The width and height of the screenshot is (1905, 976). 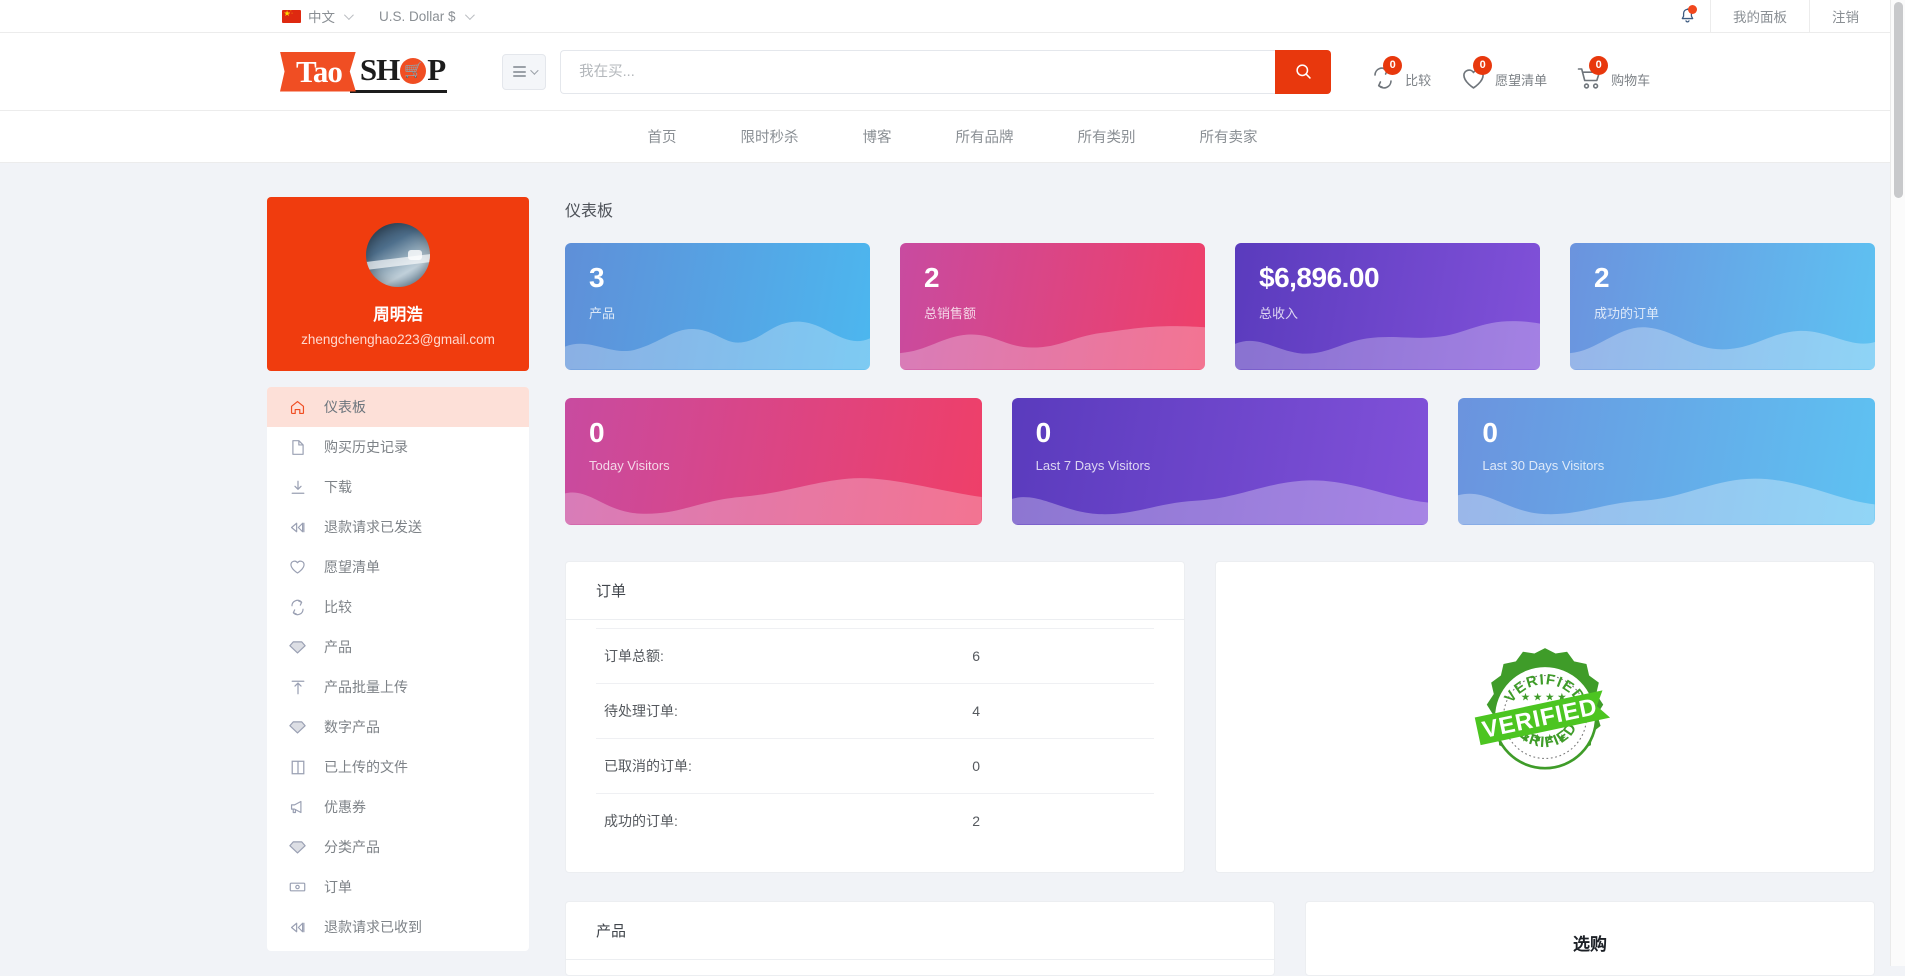 I want to click on shop-panel: 选购, so click(x=1590, y=938).